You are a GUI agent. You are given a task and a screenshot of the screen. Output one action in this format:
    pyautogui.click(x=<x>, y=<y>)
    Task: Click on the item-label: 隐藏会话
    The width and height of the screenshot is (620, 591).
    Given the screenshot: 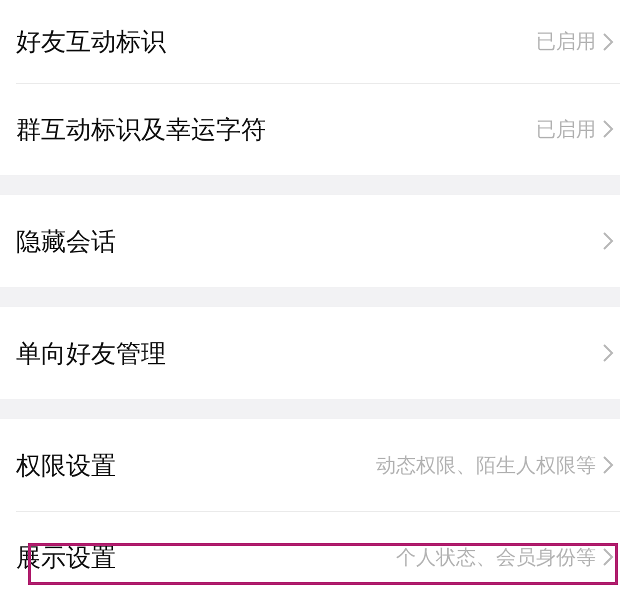 What is the action you would take?
    pyautogui.click(x=66, y=242)
    